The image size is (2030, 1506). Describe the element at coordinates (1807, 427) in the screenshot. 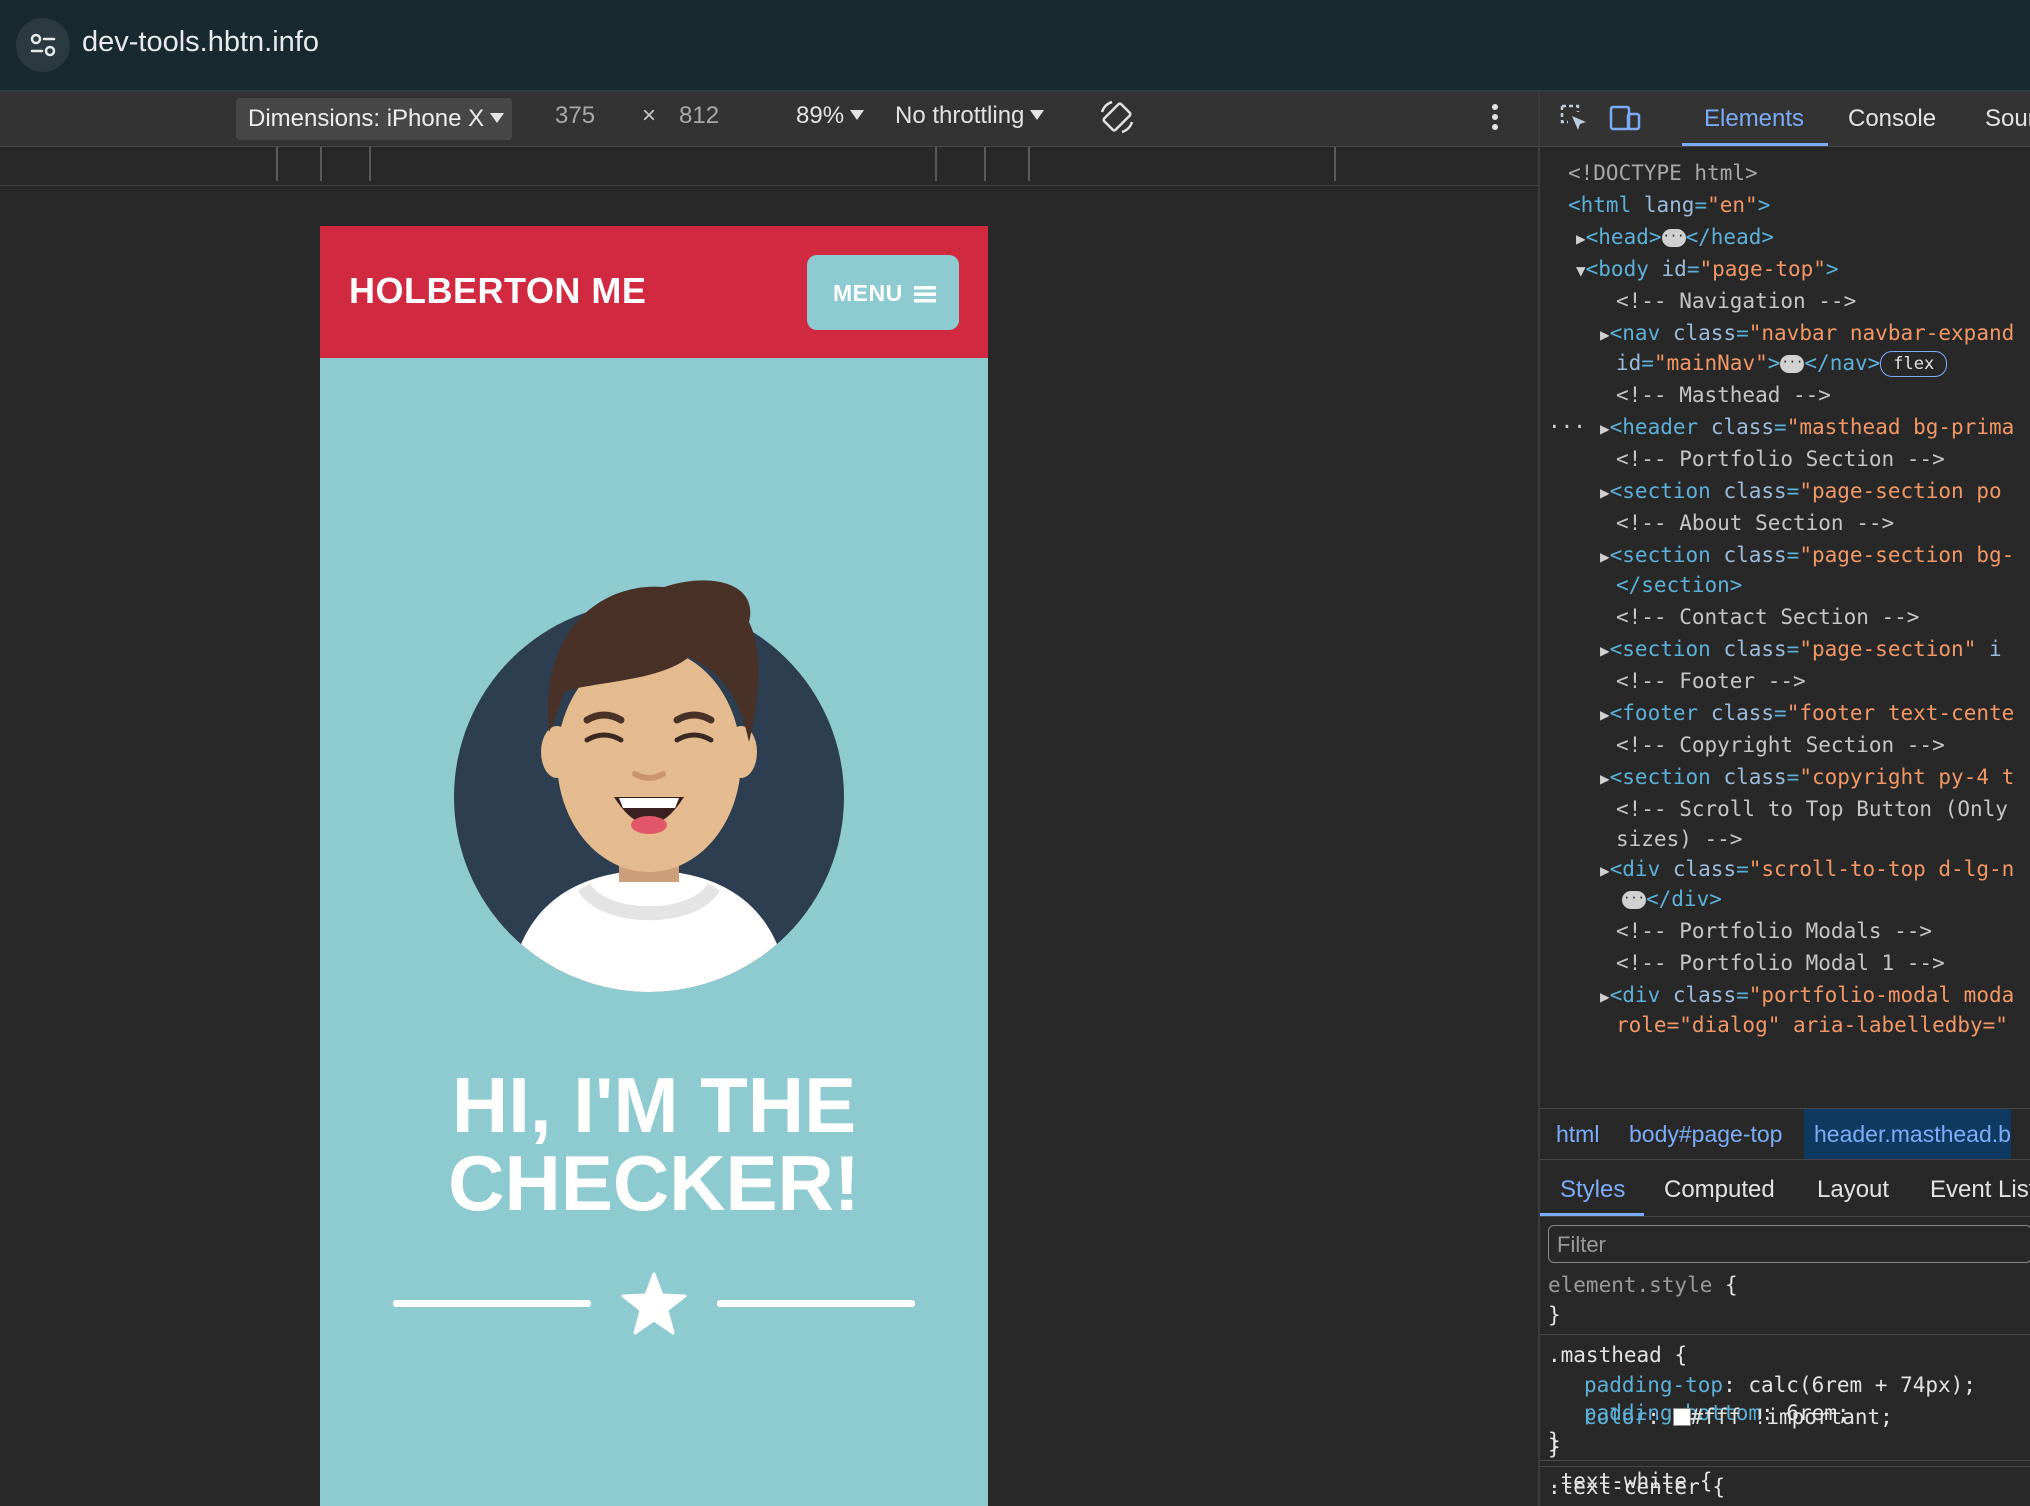

I see `dom-node-header: ▶<header class="masthead bg-prima` at that location.